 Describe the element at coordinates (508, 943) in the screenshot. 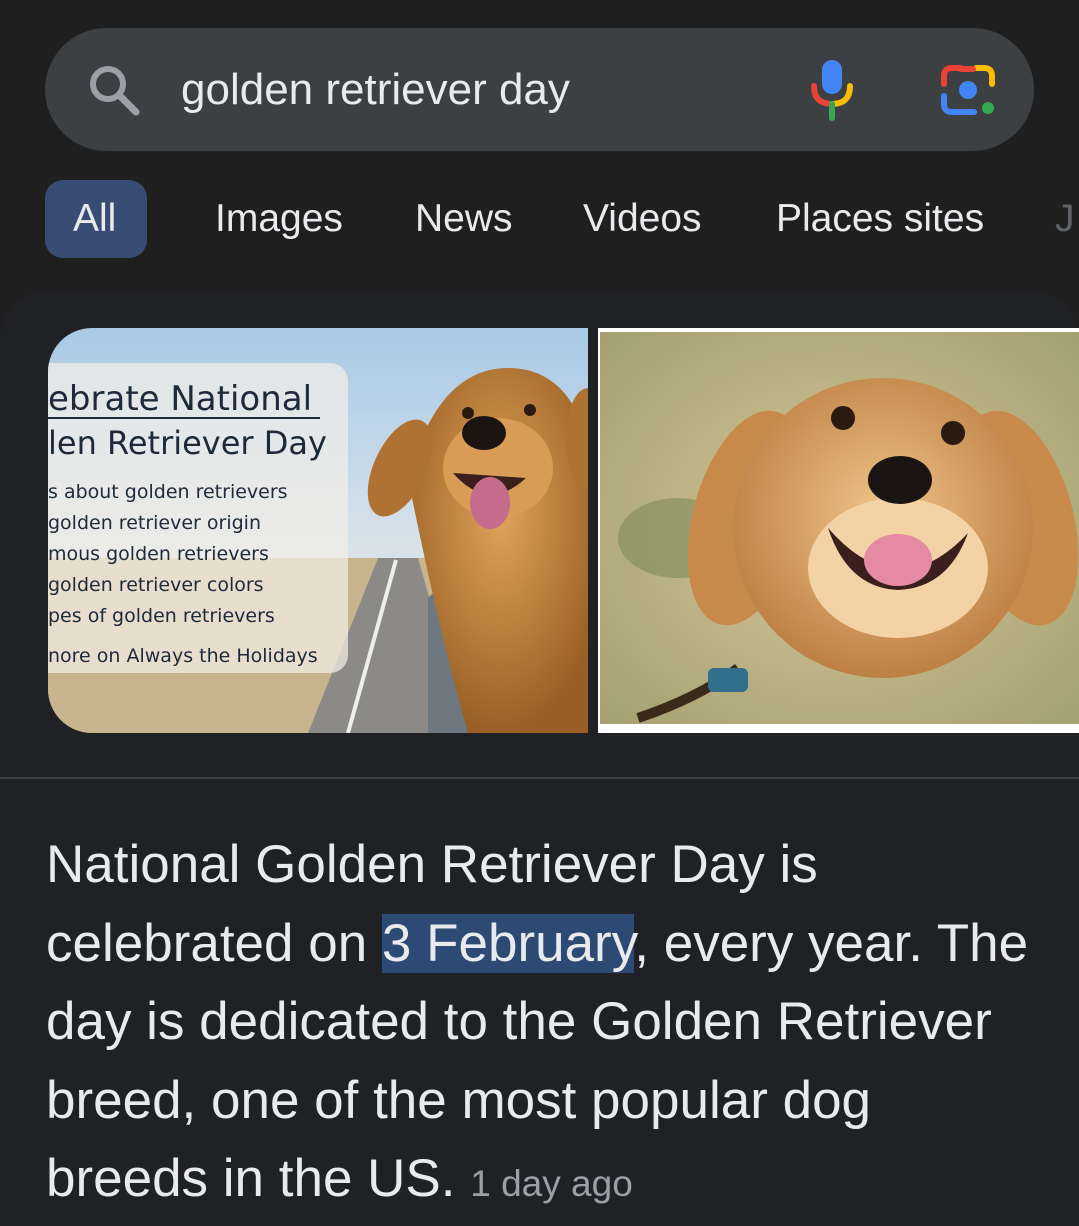

I see `snippet-highlight: 3 February` at that location.